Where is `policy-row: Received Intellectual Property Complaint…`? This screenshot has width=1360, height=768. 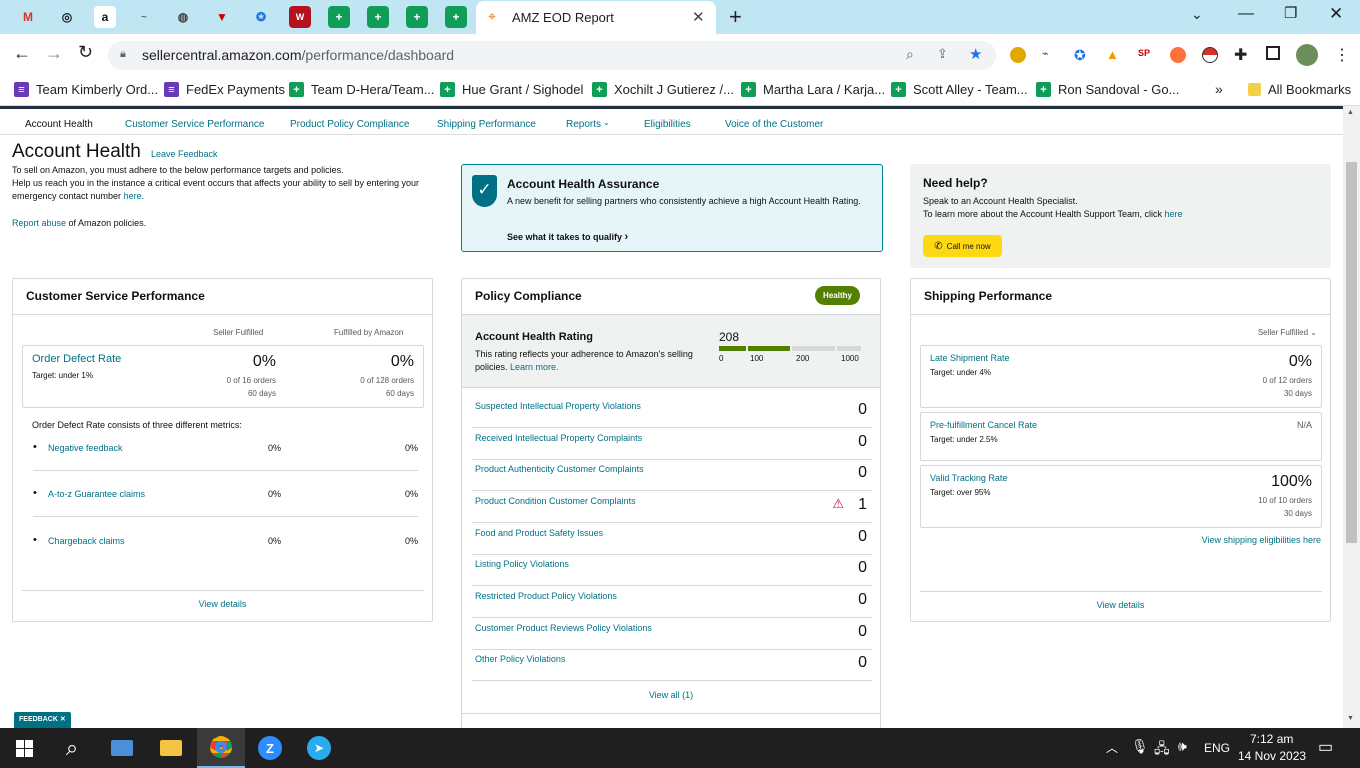
policy-row: Received Intellectual Property Complaint… is located at coordinates (672, 444).